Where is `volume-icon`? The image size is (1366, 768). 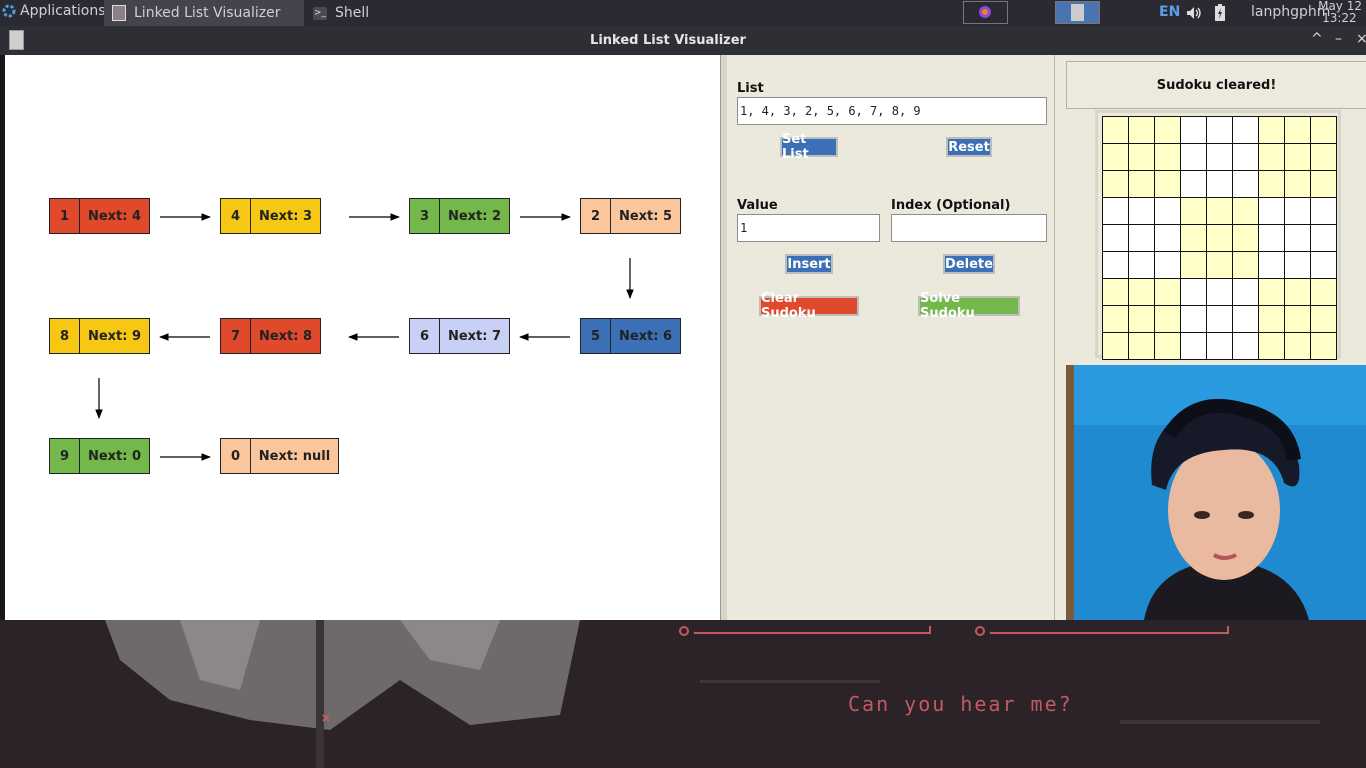 volume-icon is located at coordinates (1194, 13).